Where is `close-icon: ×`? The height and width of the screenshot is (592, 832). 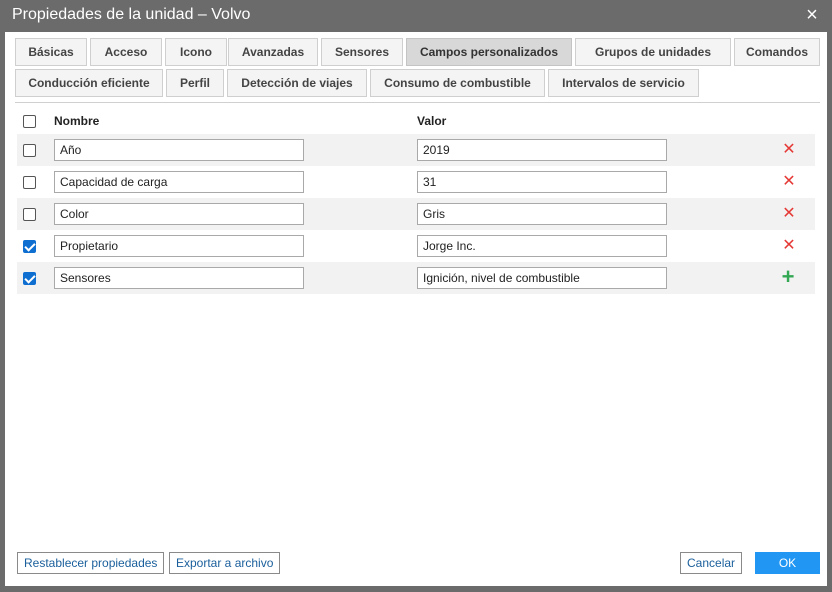 close-icon: × is located at coordinates (812, 15).